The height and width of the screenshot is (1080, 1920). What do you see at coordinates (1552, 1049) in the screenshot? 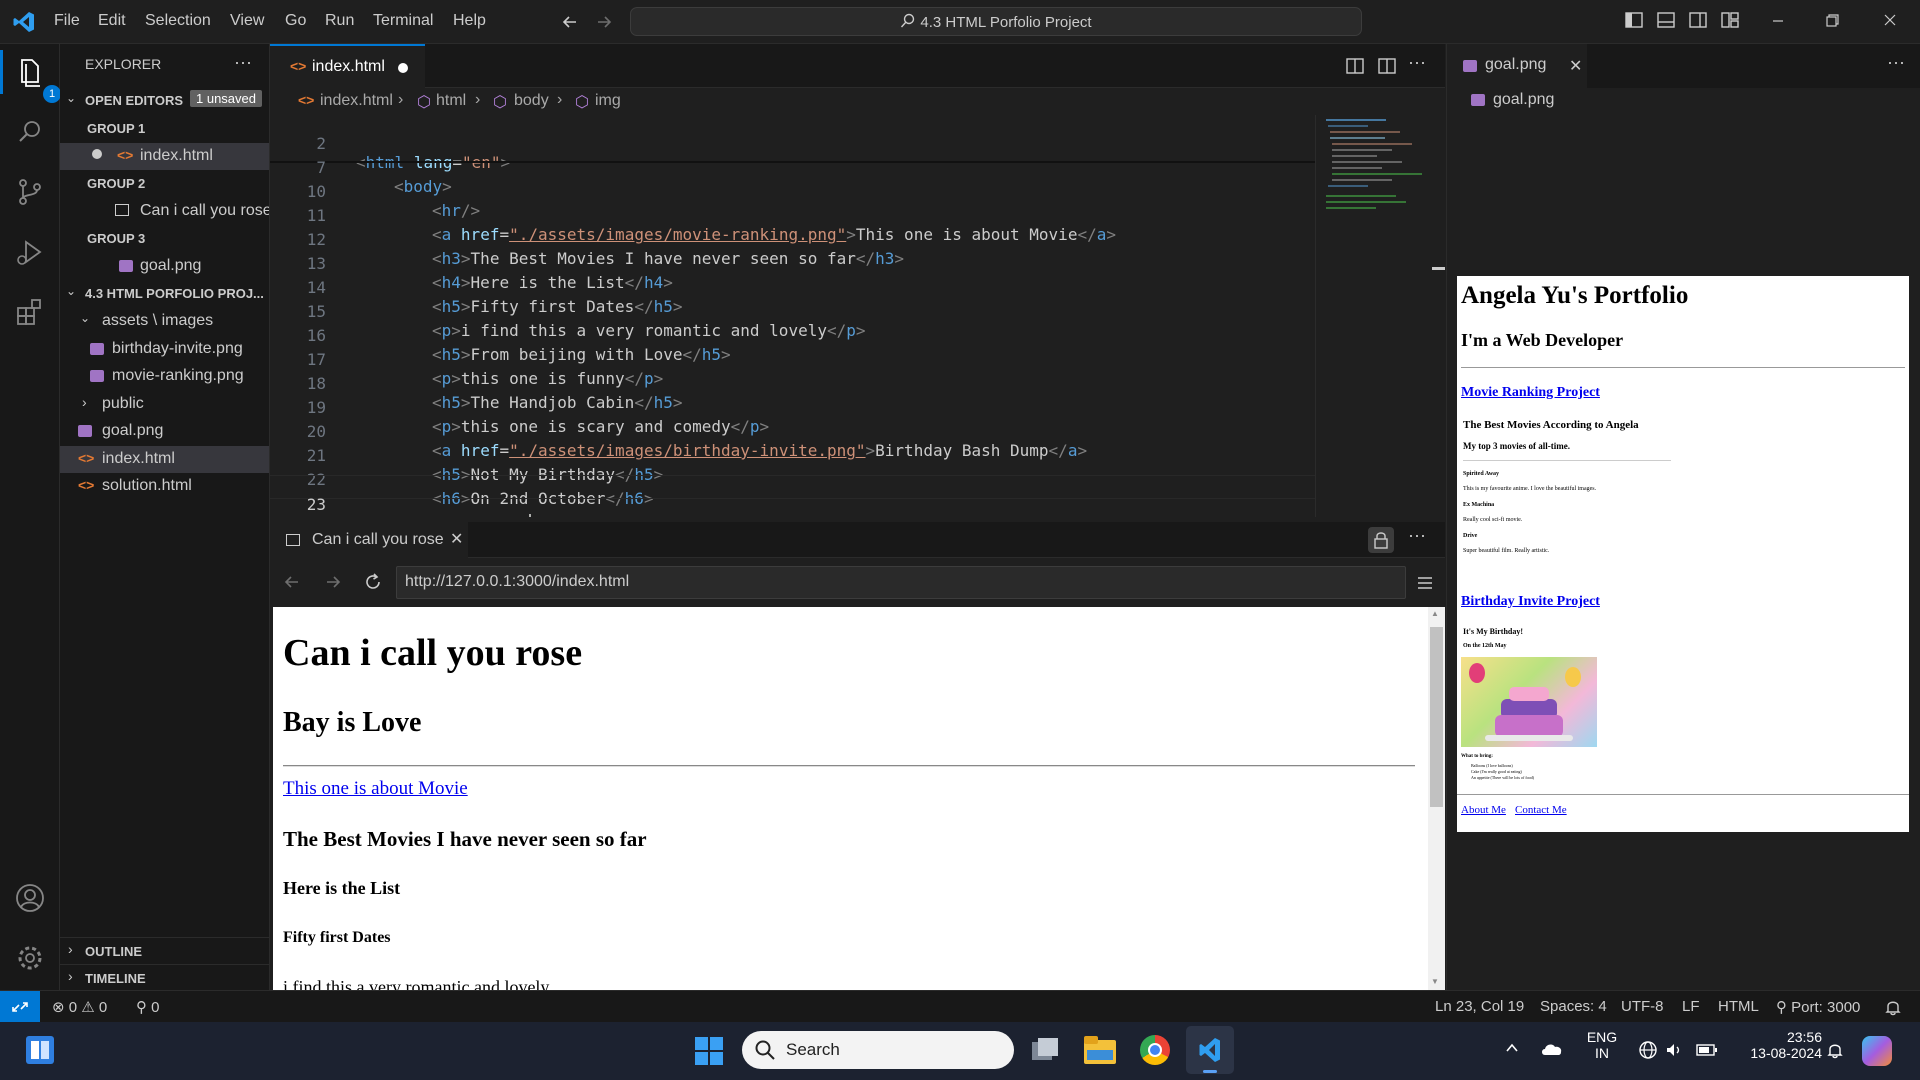
I see `onedrive-cloud-icon` at bounding box center [1552, 1049].